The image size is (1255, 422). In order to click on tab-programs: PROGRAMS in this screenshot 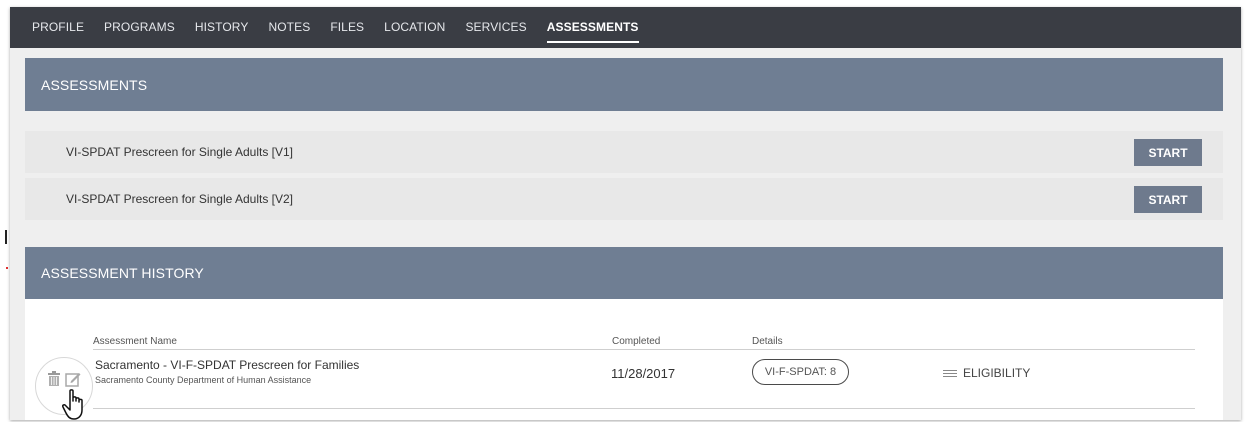, I will do `click(139, 27)`.